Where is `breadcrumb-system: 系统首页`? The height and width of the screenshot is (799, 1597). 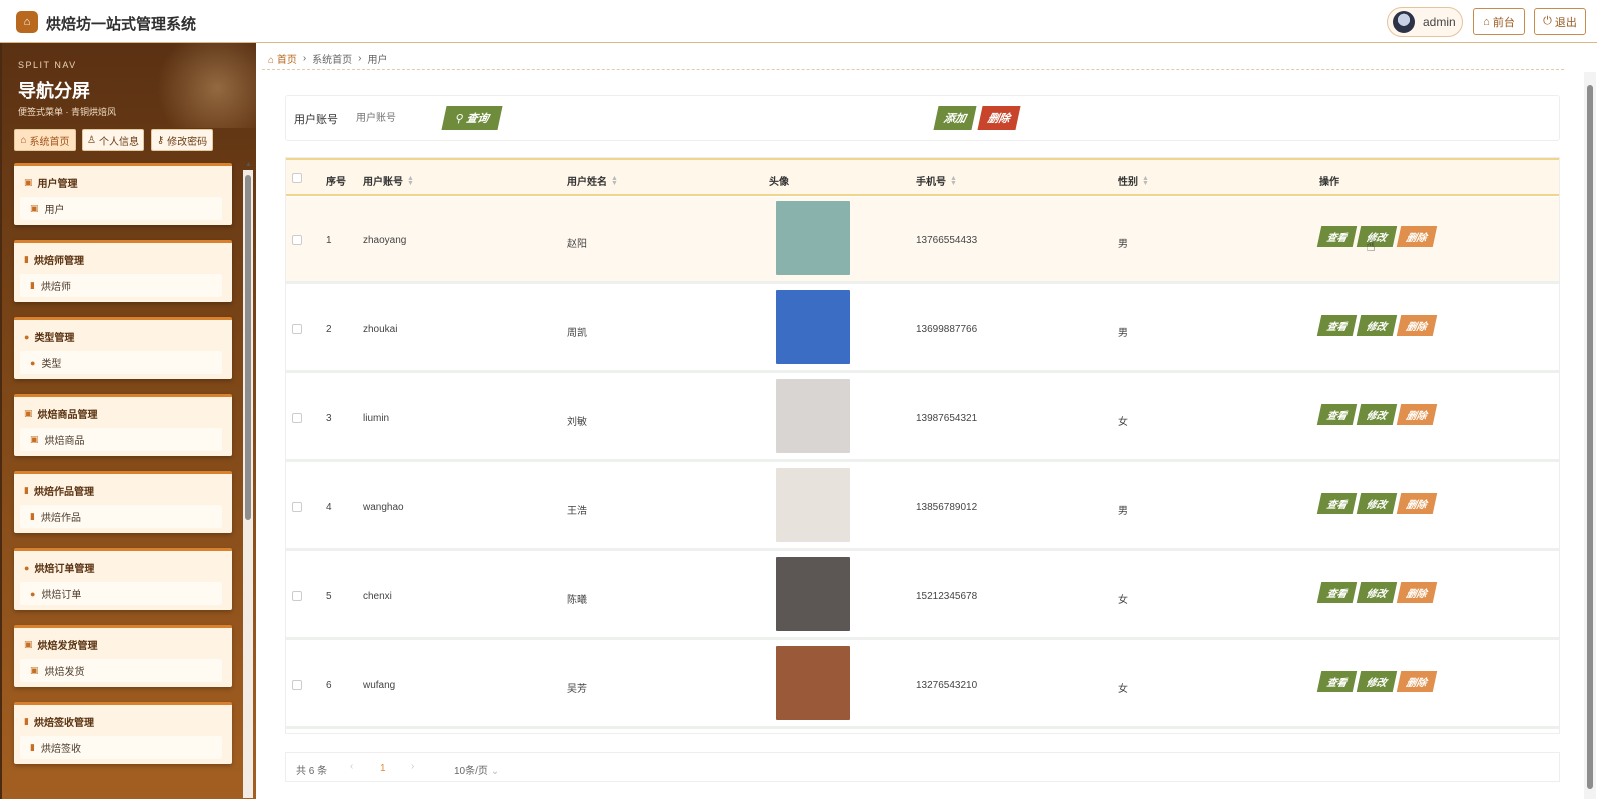 breadcrumb-system: 系统首页 is located at coordinates (332, 58).